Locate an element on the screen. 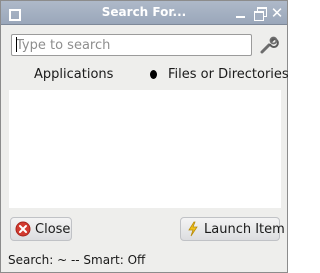 The height and width of the screenshot is (273, 320). radio-applications-label: Applications is located at coordinates (74, 74).